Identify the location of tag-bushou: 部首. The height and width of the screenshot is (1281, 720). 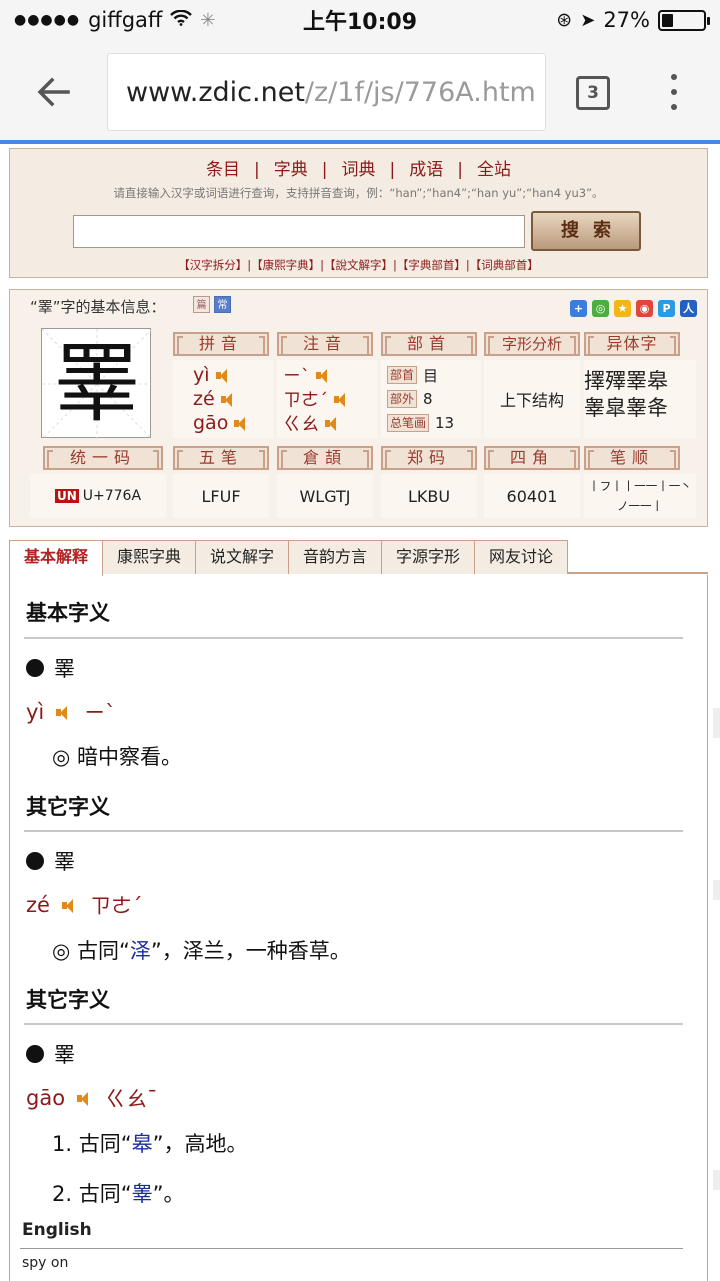
(402, 375).